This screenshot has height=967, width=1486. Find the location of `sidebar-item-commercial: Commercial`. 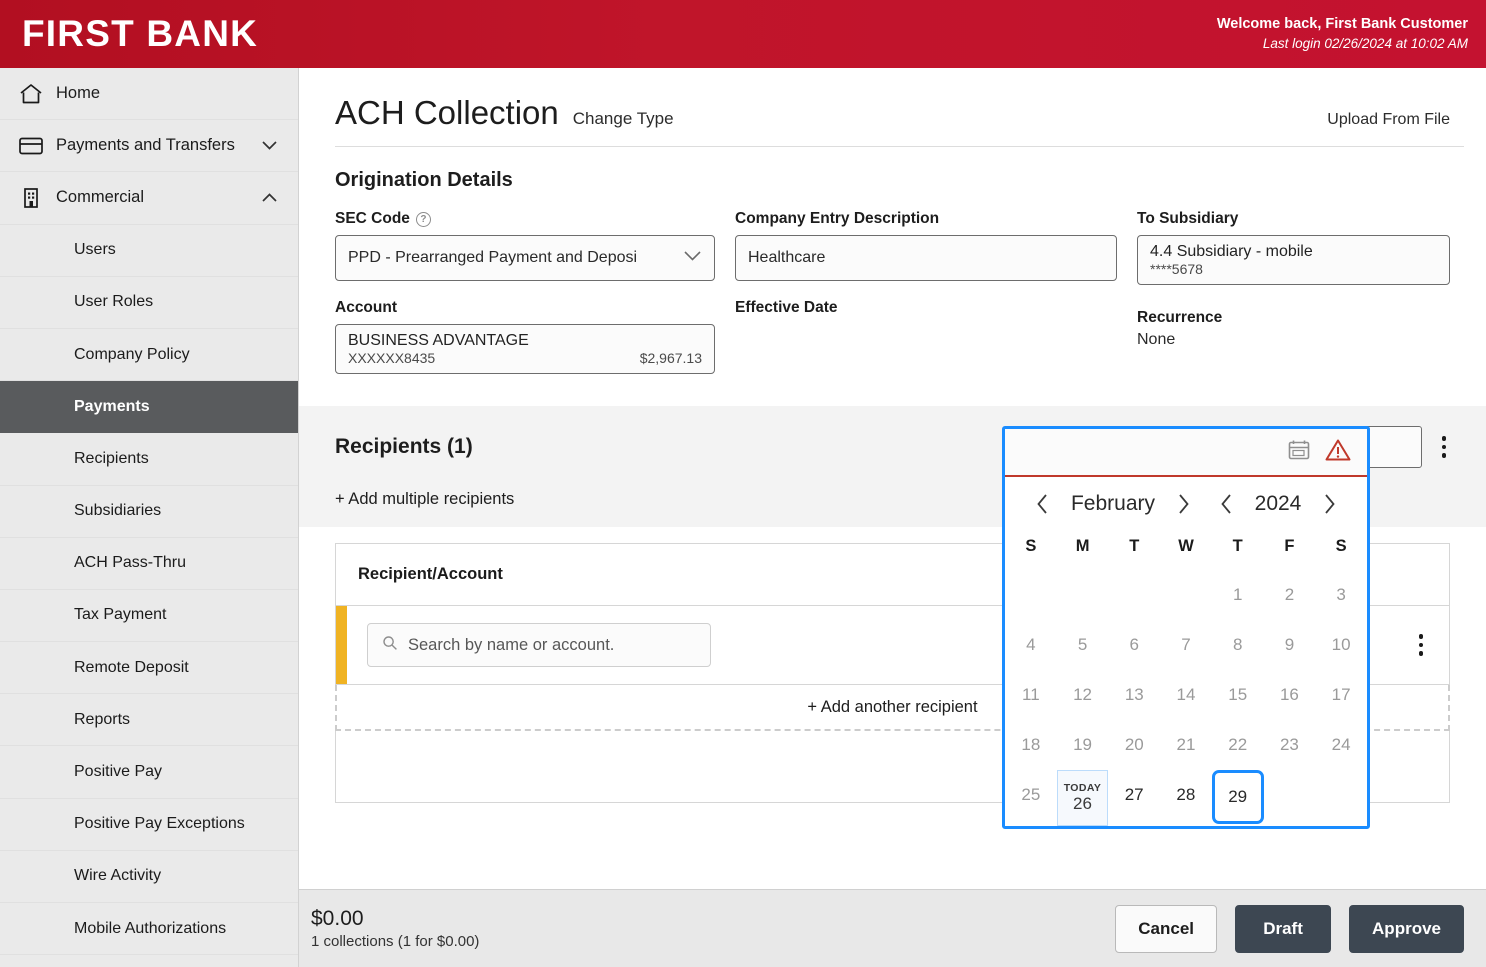

sidebar-item-commercial: Commercial is located at coordinates (149, 198).